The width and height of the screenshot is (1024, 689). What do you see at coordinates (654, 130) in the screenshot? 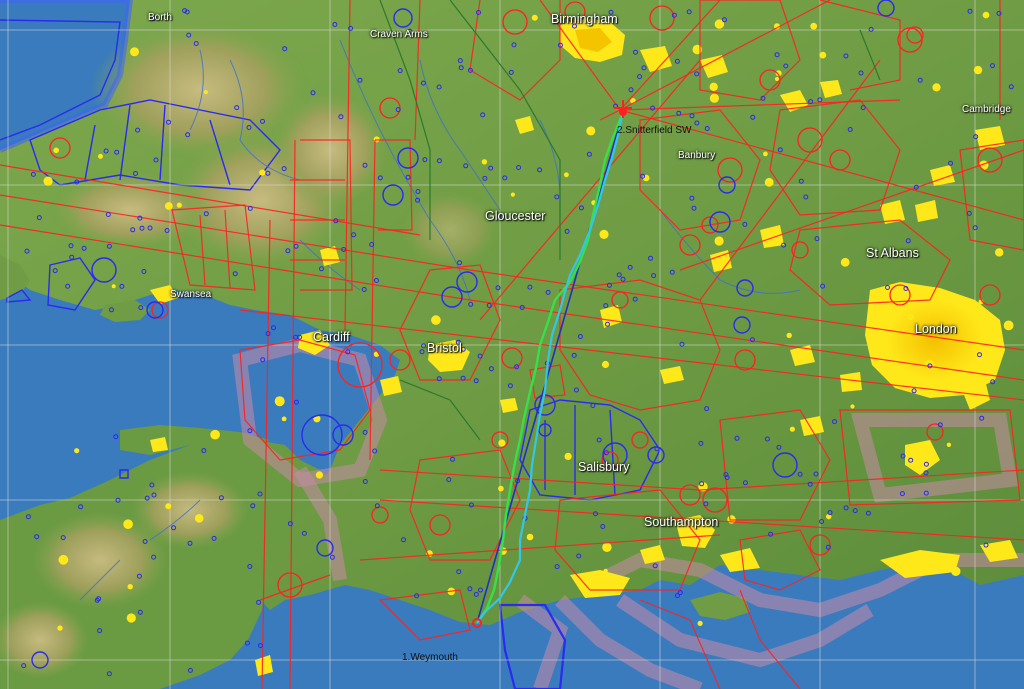
I see `waypoint-label-end: 2.Snitterfield SW` at bounding box center [654, 130].